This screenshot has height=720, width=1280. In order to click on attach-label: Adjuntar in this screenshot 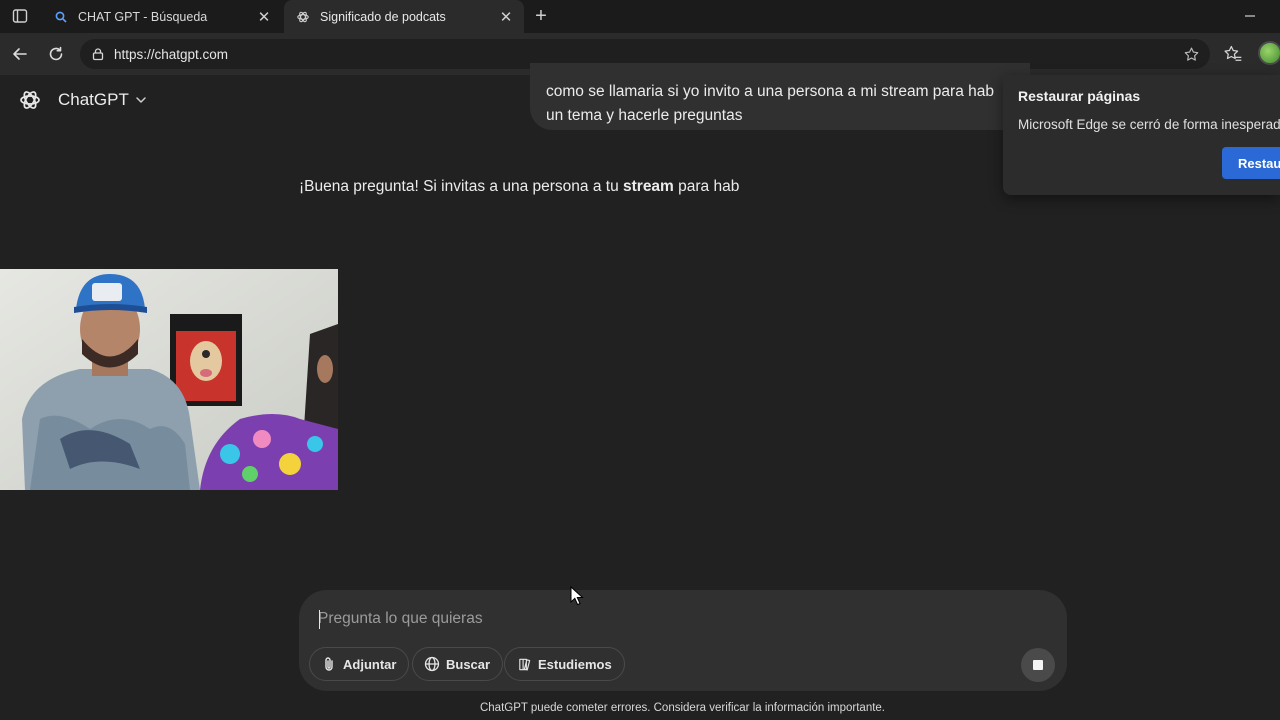, I will do `click(370, 664)`.